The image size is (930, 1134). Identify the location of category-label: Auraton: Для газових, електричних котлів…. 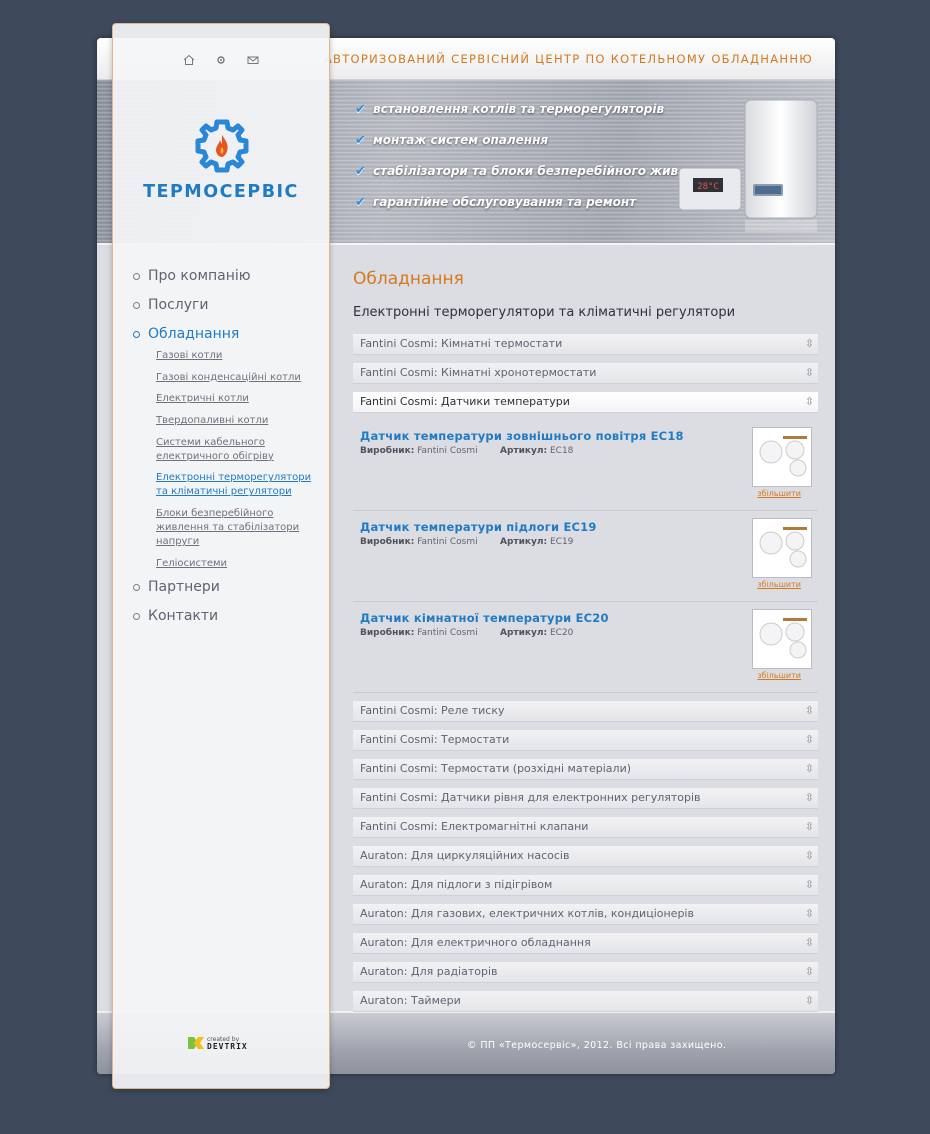
(527, 913).